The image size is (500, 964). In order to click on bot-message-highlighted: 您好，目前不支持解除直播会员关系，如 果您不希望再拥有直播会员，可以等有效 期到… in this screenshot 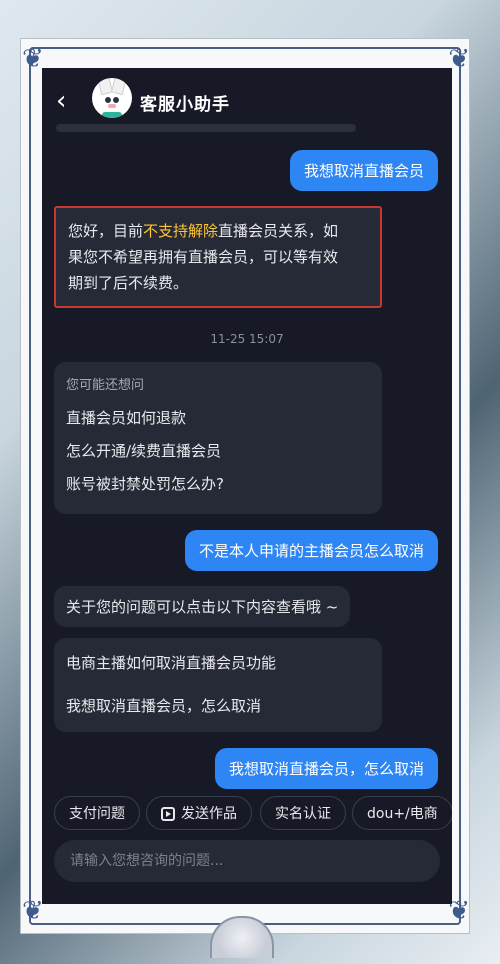, I will do `click(218, 257)`.